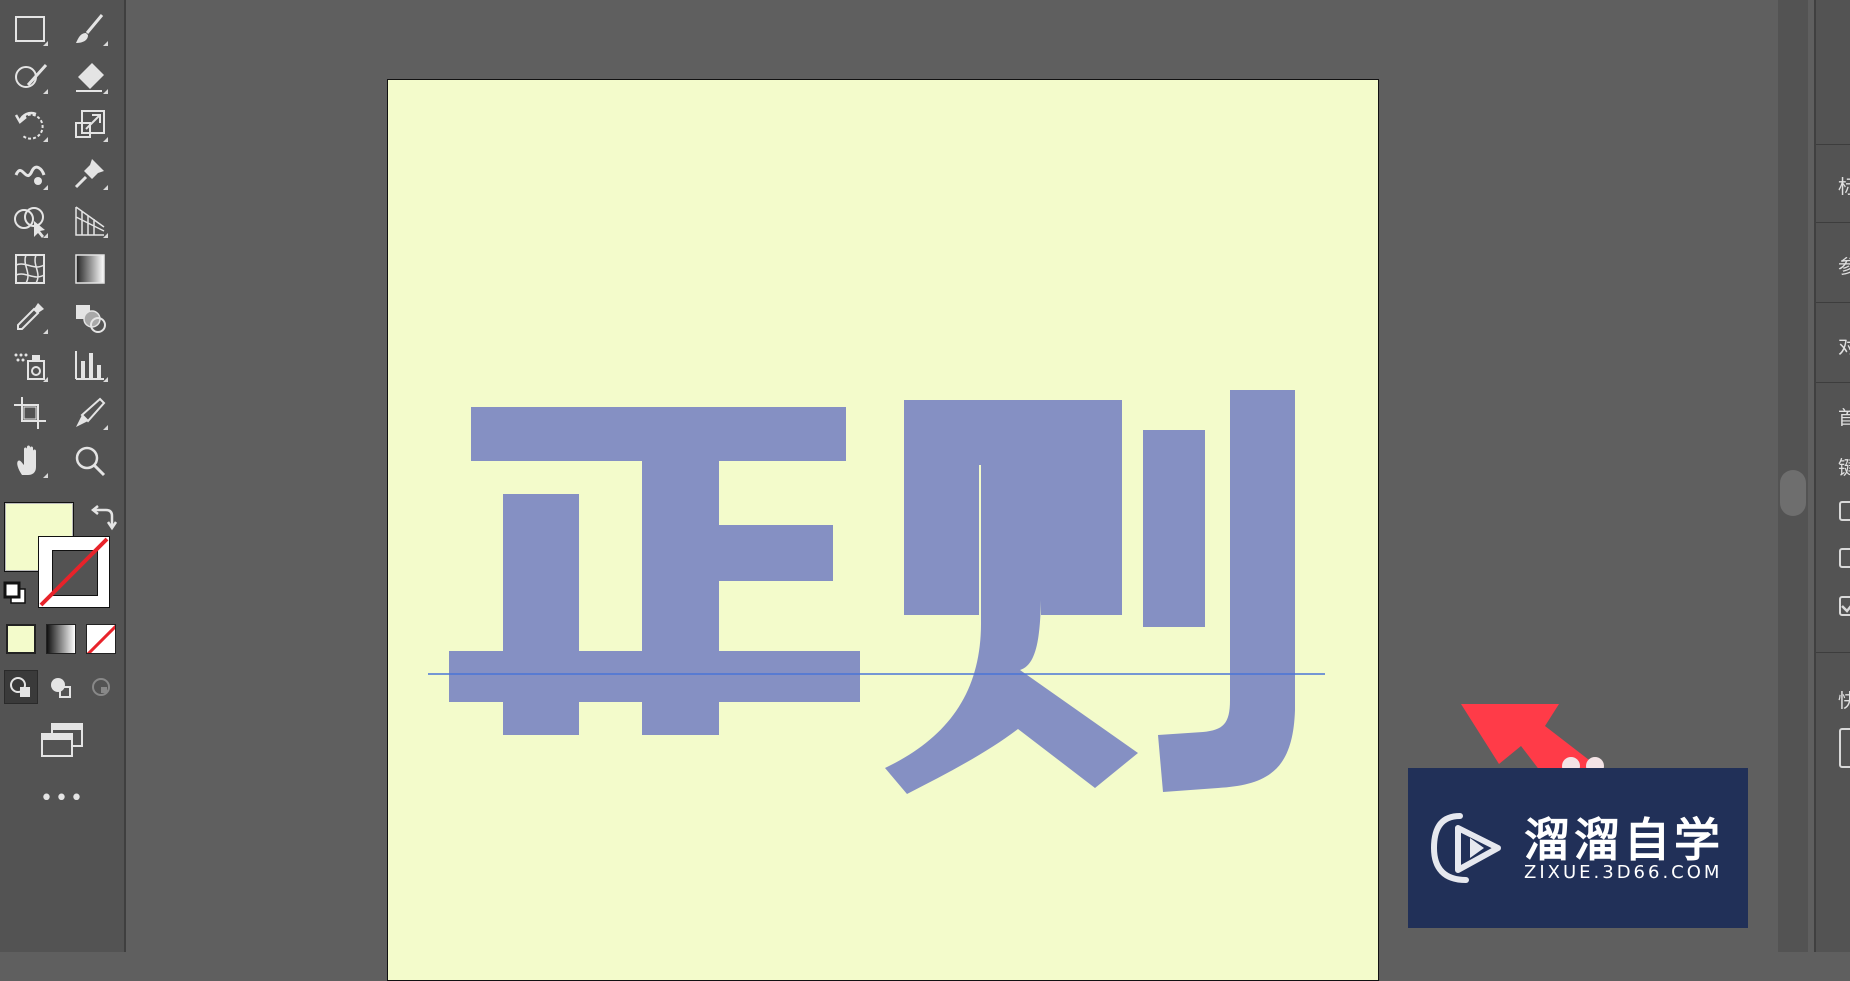  I want to click on zoom-tool-icon, so click(90, 461).